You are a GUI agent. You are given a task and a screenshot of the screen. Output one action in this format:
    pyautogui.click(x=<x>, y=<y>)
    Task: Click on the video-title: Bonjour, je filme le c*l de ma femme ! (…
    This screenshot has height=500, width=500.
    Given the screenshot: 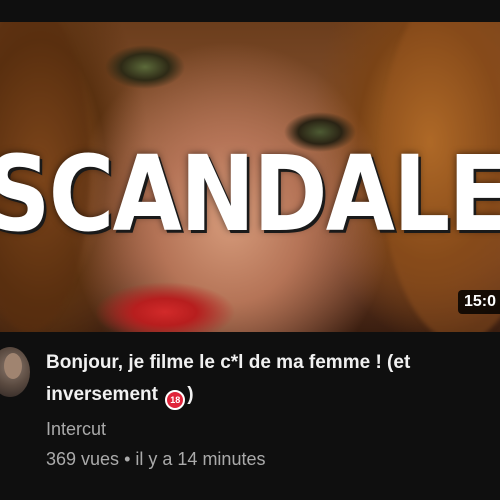 What is the action you would take?
    pyautogui.click(x=266, y=379)
    